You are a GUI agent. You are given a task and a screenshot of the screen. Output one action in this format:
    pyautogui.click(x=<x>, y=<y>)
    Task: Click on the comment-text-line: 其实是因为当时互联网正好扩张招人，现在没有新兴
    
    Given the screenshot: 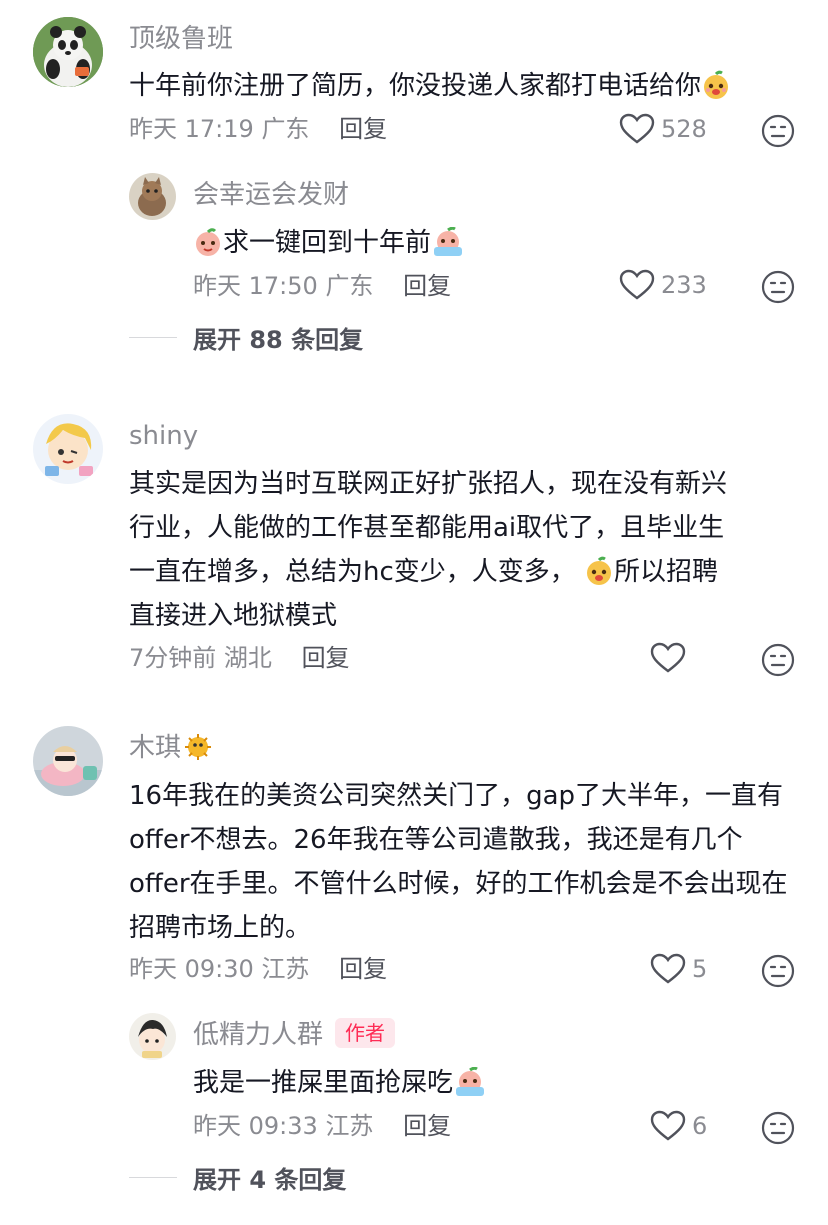 What is the action you would take?
    pyautogui.click(x=428, y=484)
    